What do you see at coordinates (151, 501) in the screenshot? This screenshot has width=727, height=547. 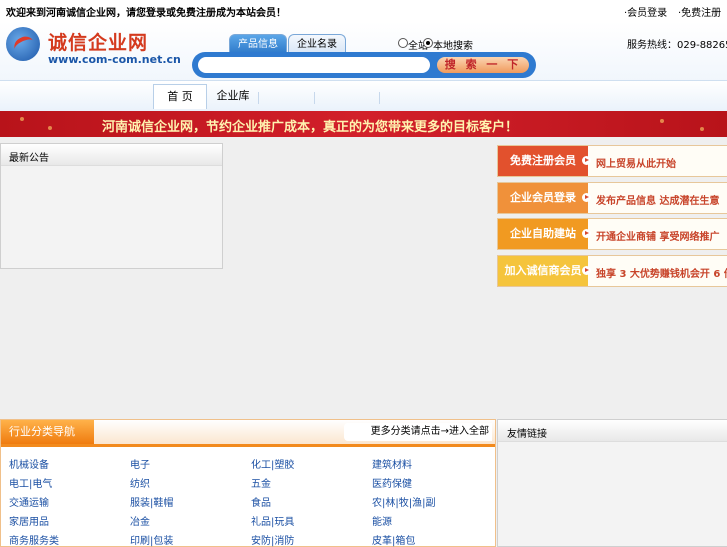 I see `category-link: 服装|鞋帽` at bounding box center [151, 501].